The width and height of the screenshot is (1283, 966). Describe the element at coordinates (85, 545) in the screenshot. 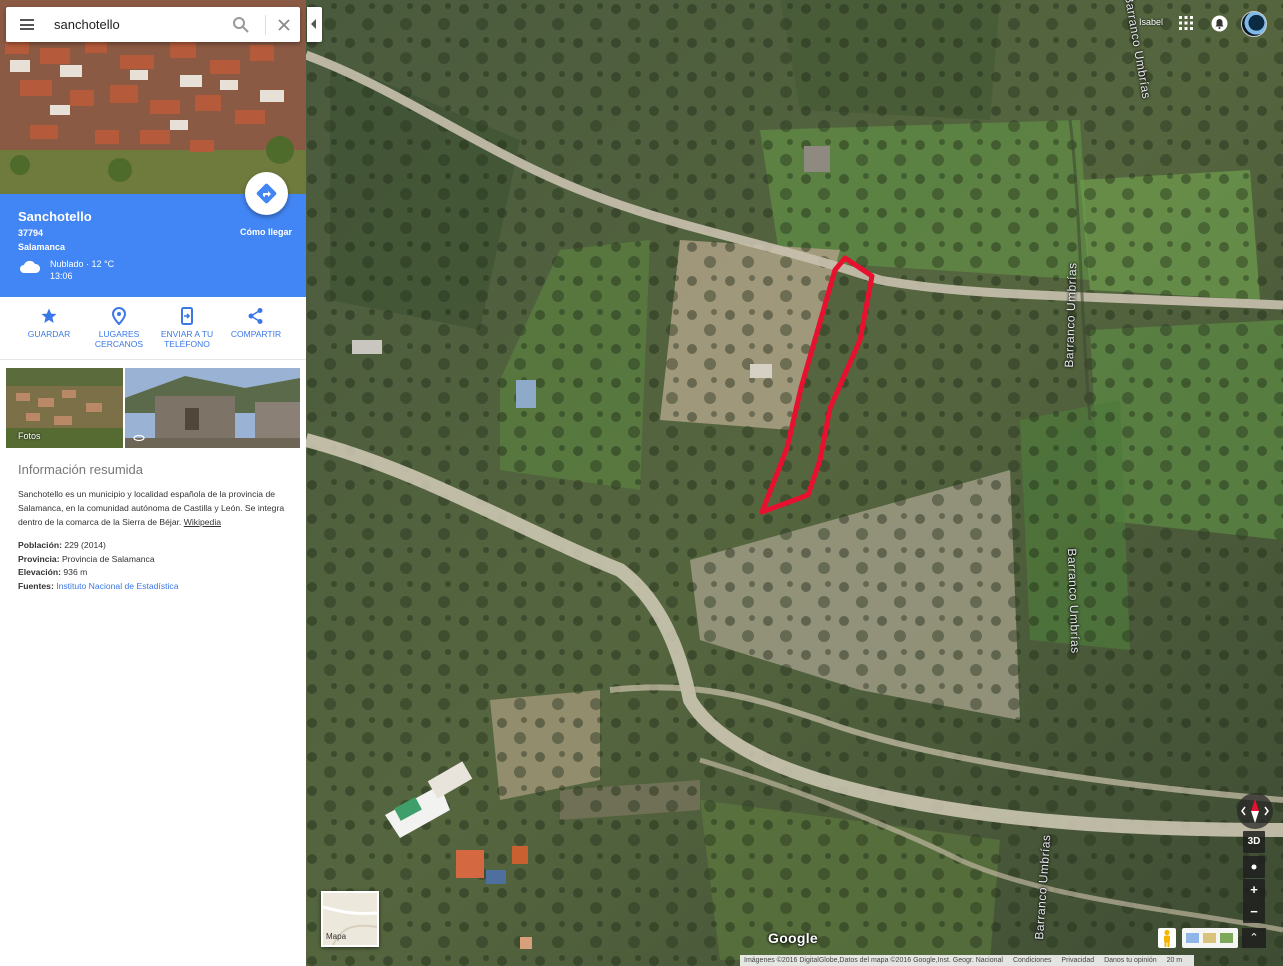

I see `fact-value: 229 (2014)` at that location.